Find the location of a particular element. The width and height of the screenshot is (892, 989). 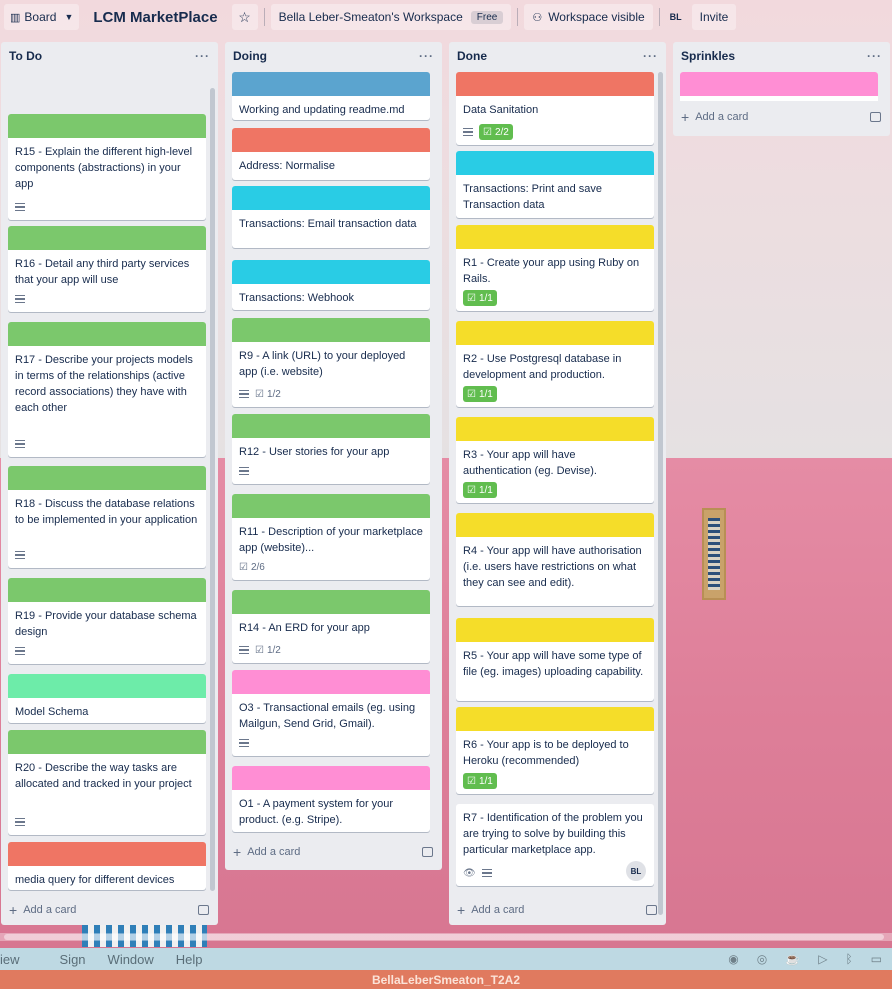

play-icon: ▷ is located at coordinates (822, 959).